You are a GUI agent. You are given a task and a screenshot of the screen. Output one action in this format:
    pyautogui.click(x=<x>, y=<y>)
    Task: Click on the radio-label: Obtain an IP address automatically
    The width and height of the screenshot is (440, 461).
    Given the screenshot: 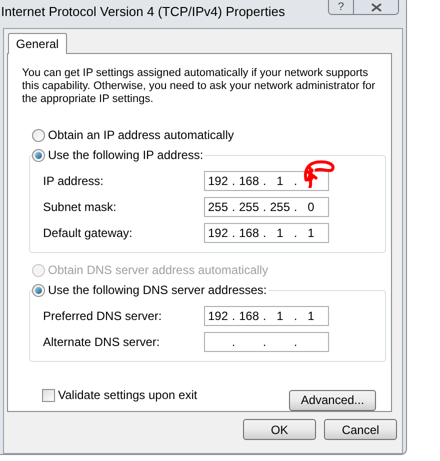 What is the action you would take?
    pyautogui.click(x=141, y=135)
    